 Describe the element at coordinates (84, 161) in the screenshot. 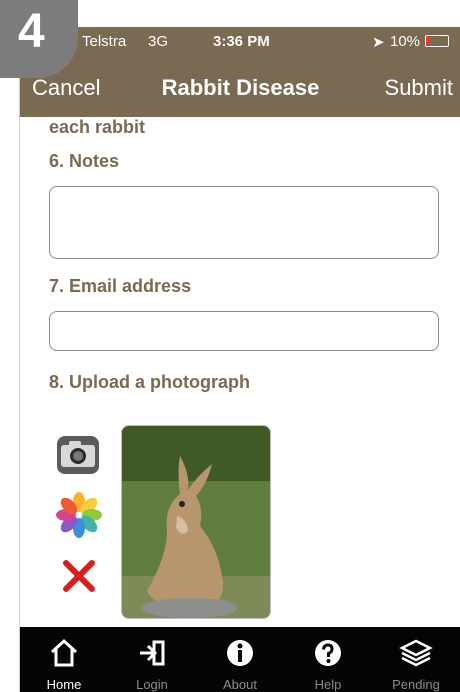

I see `notes-label: 6. Notes` at that location.